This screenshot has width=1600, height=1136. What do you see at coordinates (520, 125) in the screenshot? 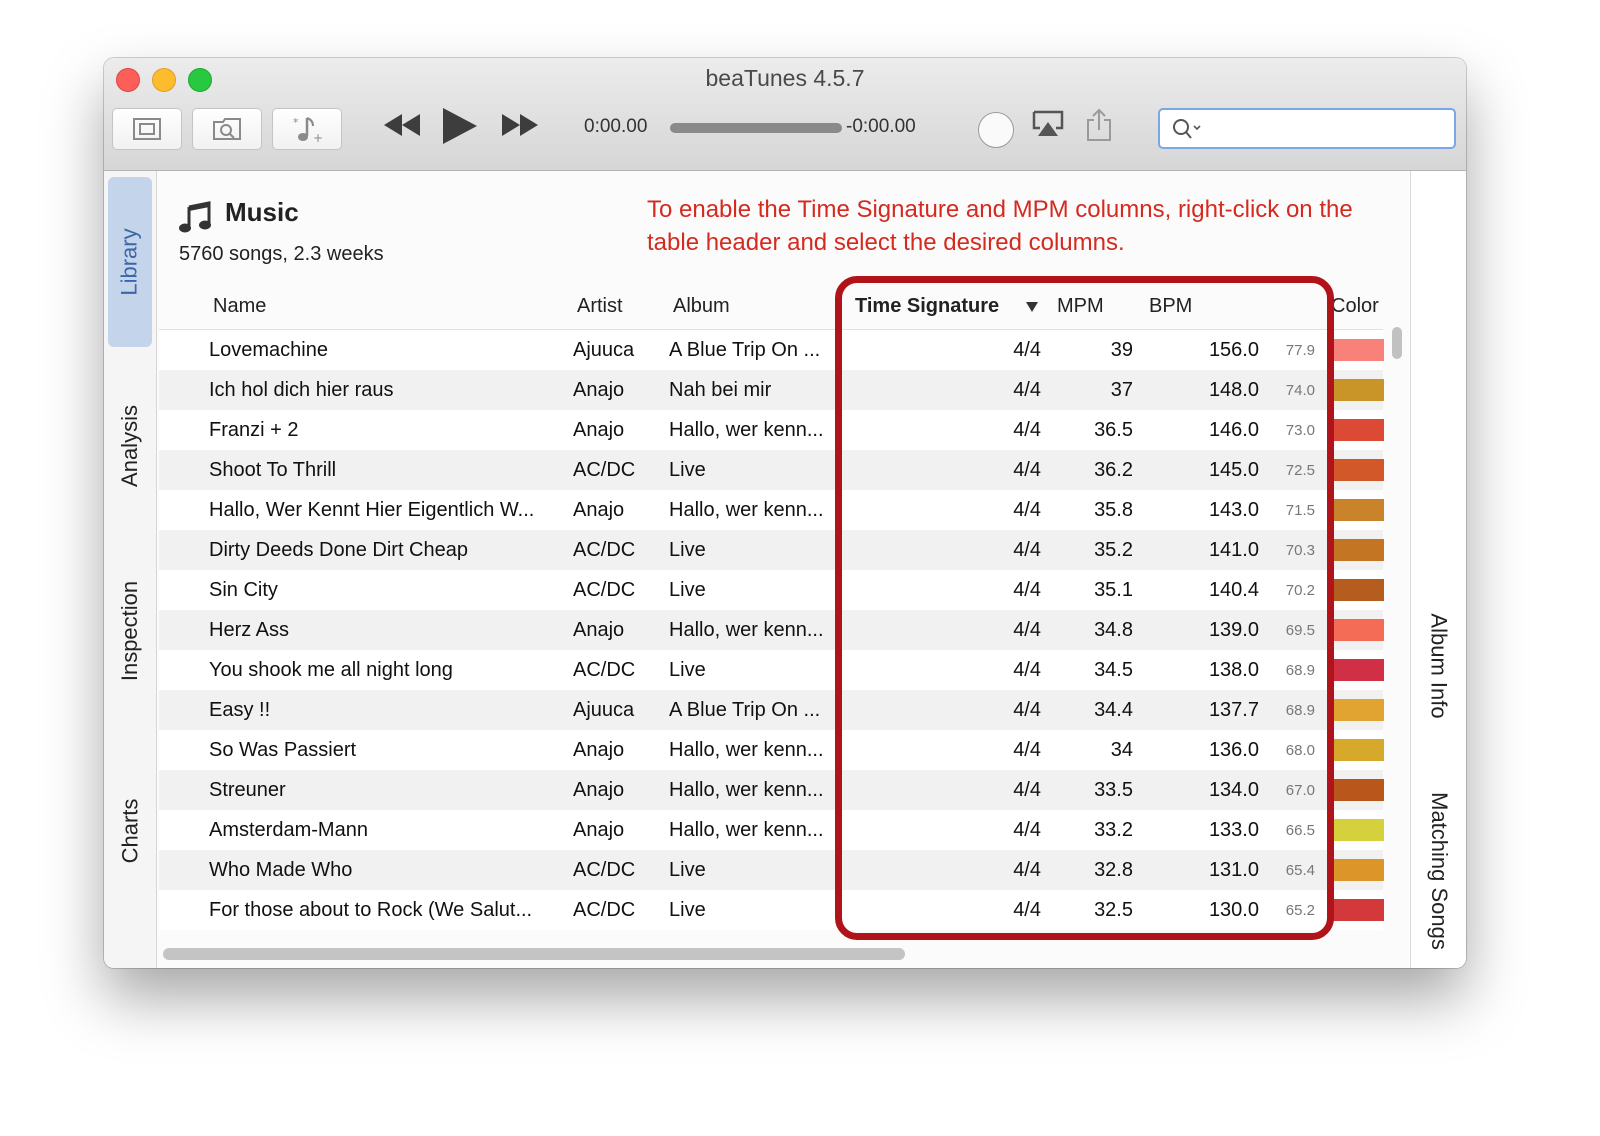
I see `fast-forward-button` at bounding box center [520, 125].